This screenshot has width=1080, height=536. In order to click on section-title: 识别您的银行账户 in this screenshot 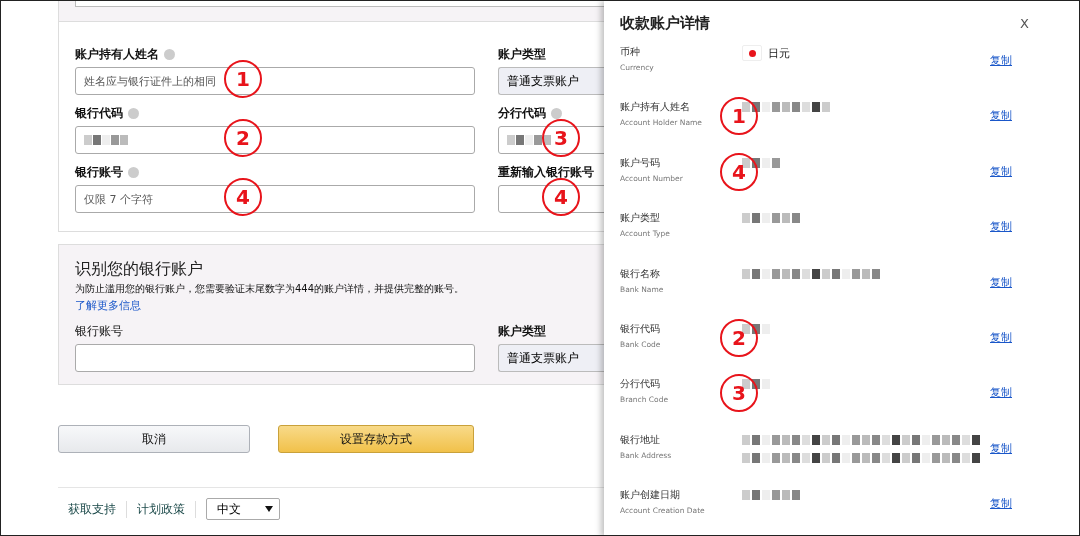, I will do `click(139, 269)`.